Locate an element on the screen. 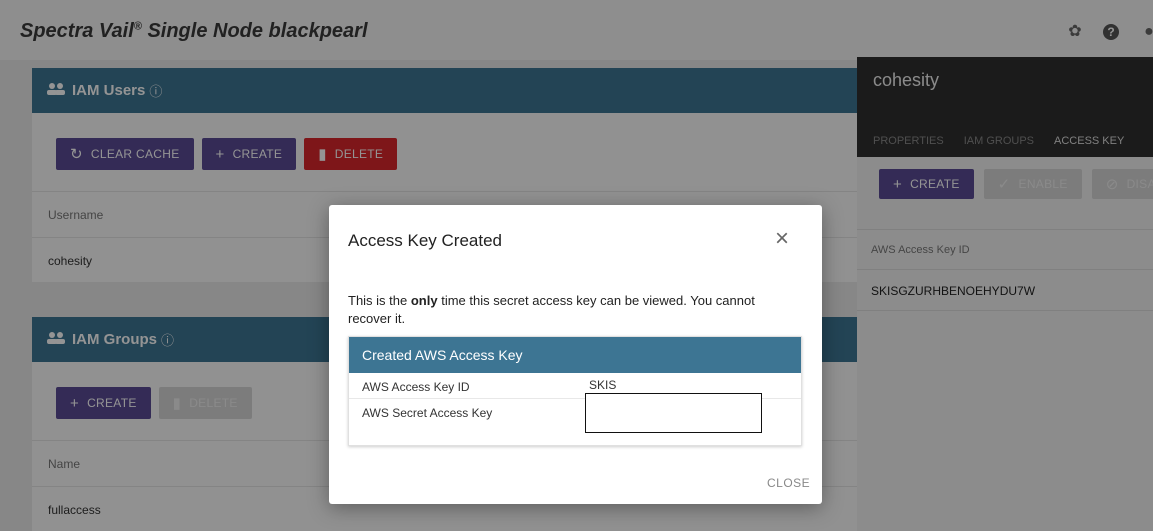  secret-key-label: AWS Secret Access Key is located at coordinates (427, 413).